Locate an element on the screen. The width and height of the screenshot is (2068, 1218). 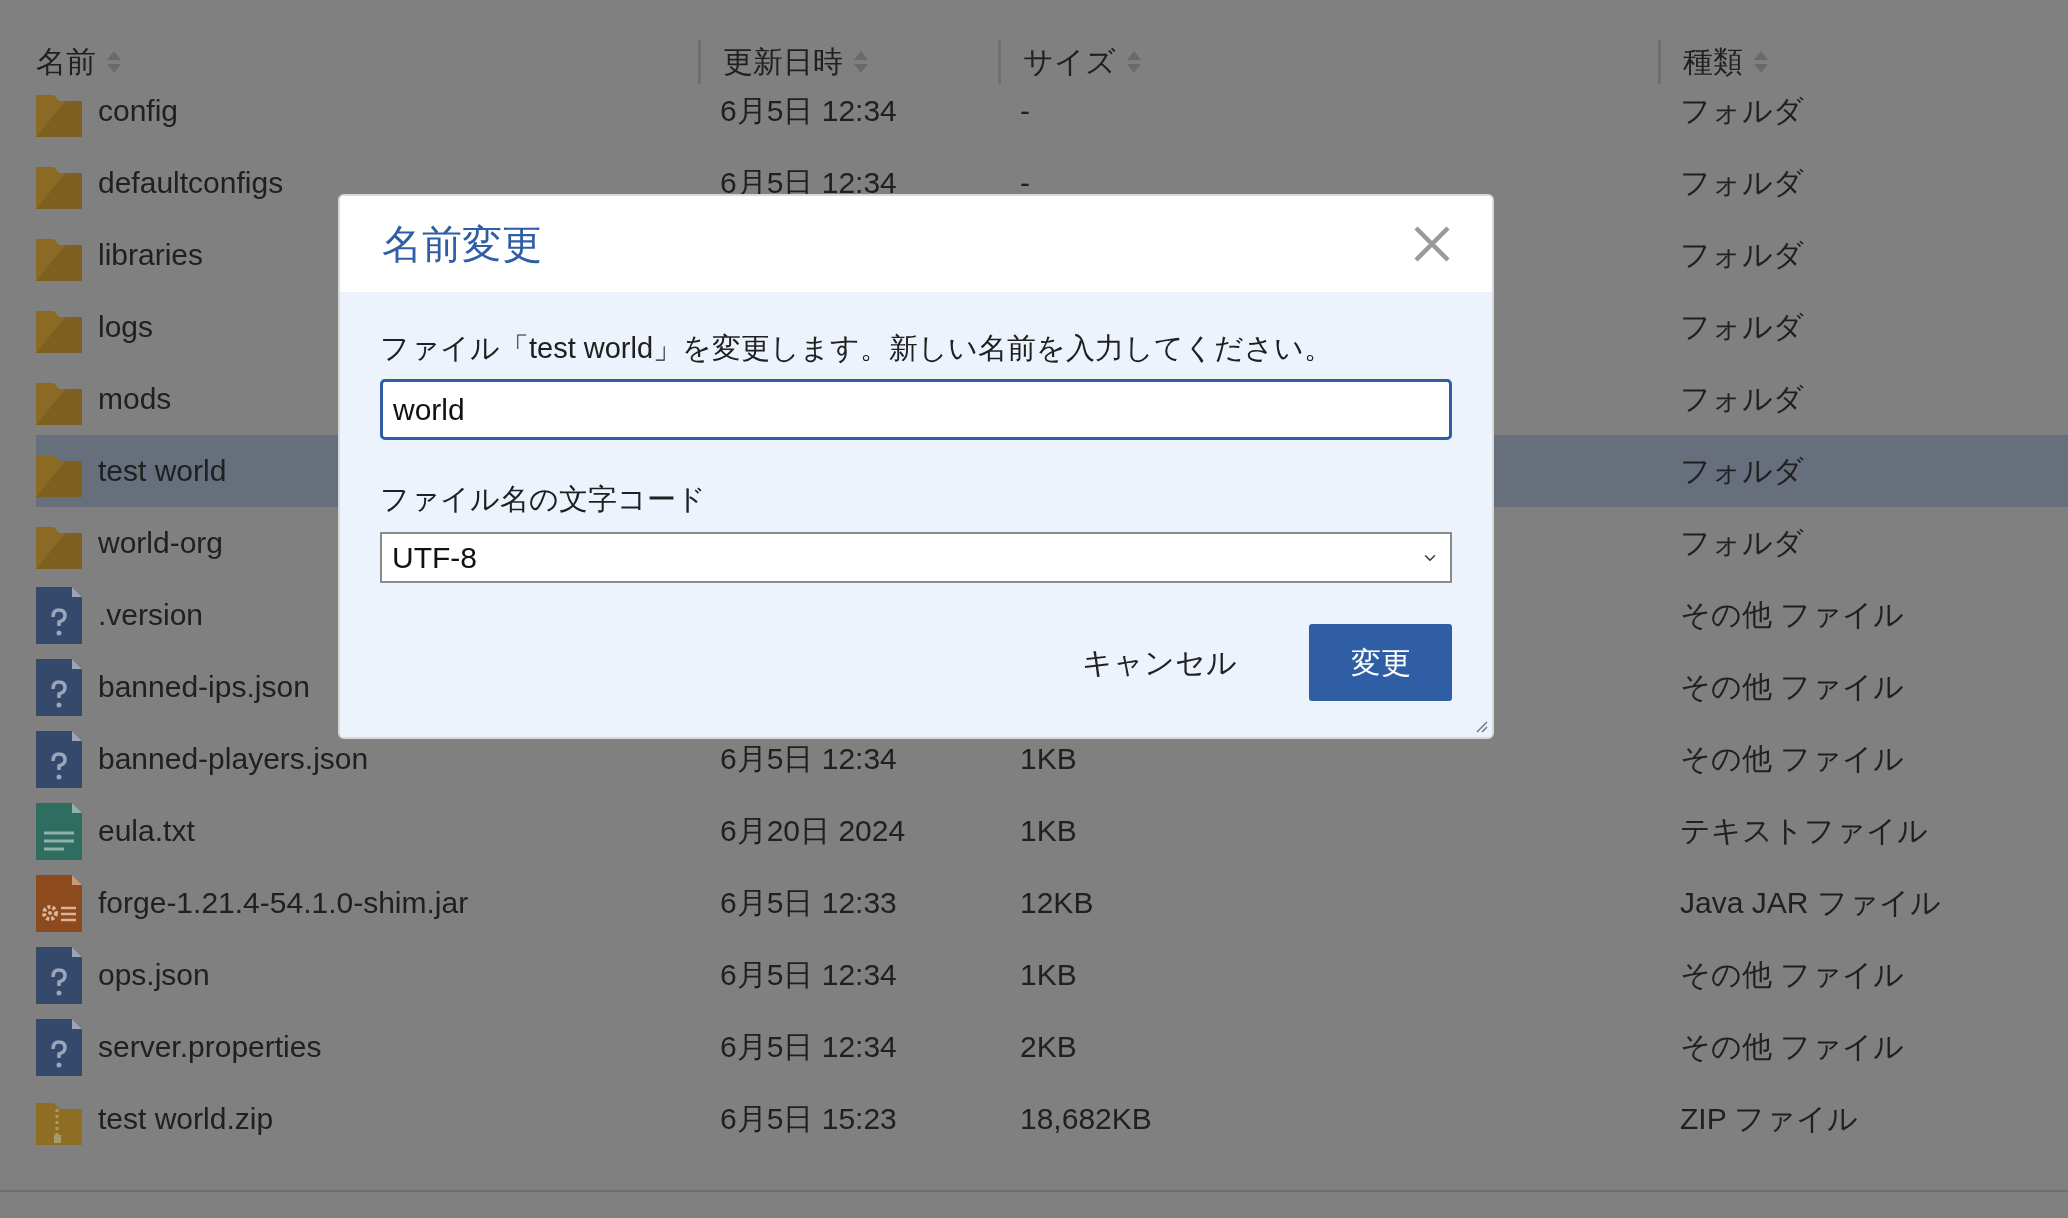
file-name: eula.txt is located at coordinates (146, 831).